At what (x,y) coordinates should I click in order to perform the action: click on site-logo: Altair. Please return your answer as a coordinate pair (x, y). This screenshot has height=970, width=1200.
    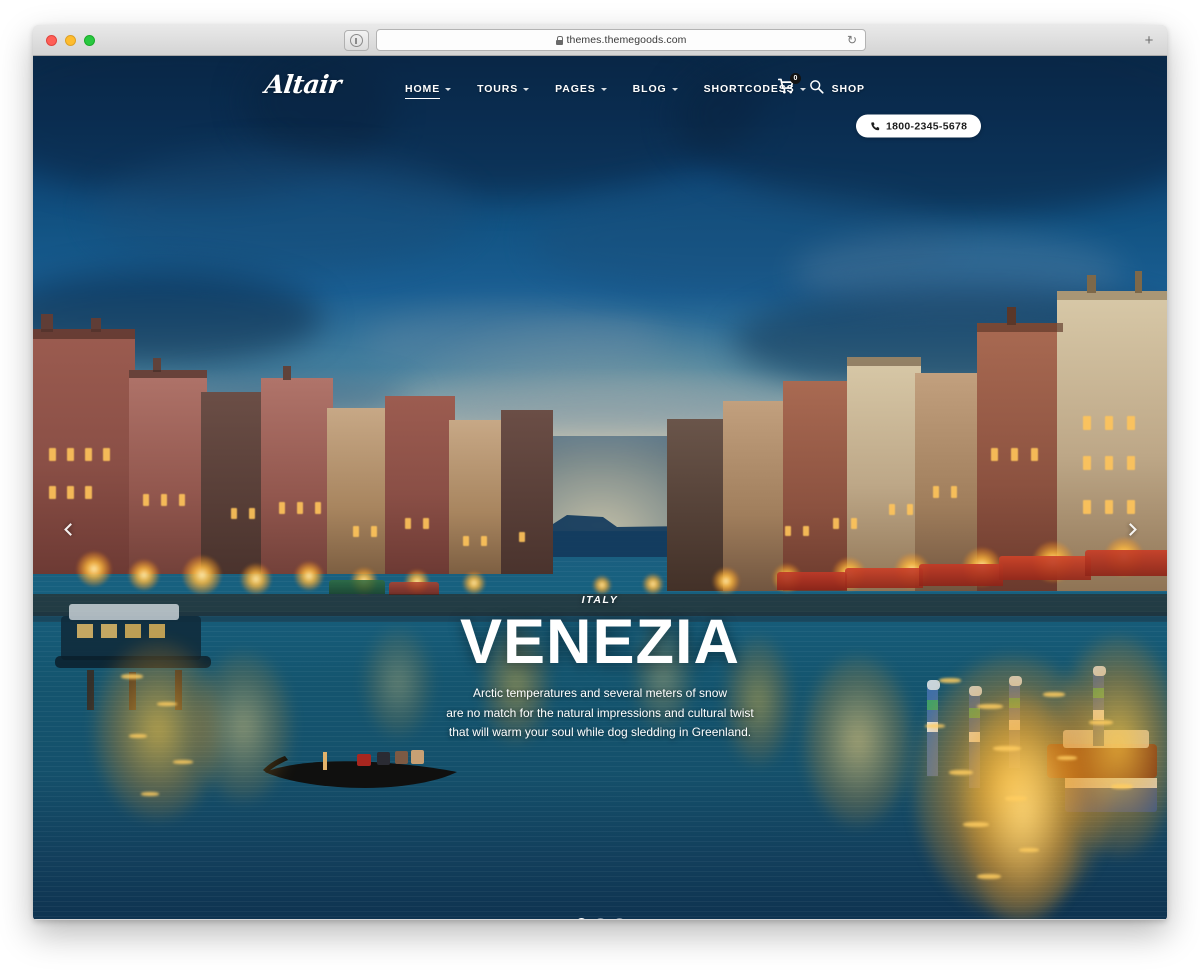
    Looking at the image, I should click on (302, 84).